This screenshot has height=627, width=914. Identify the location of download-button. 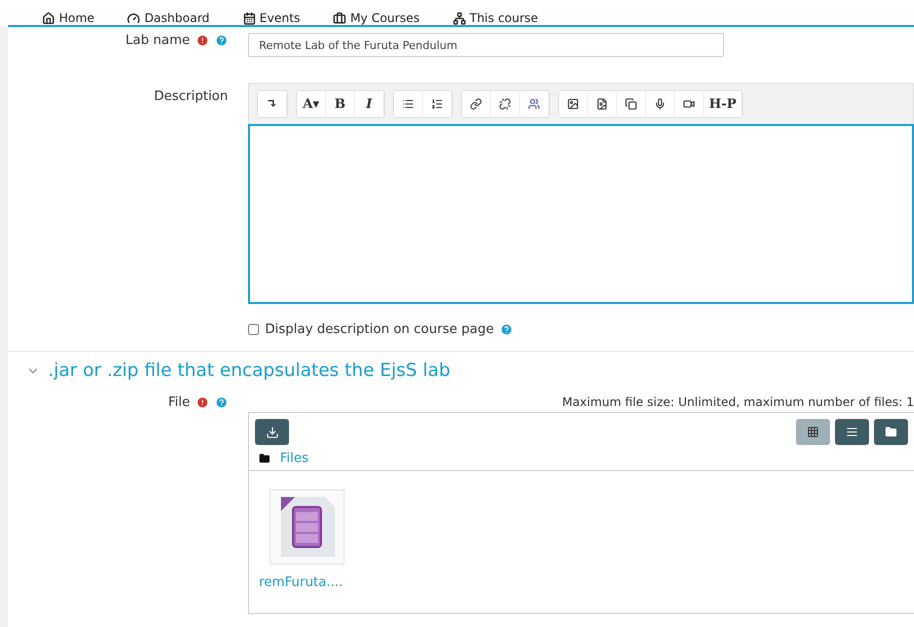
(272, 432).